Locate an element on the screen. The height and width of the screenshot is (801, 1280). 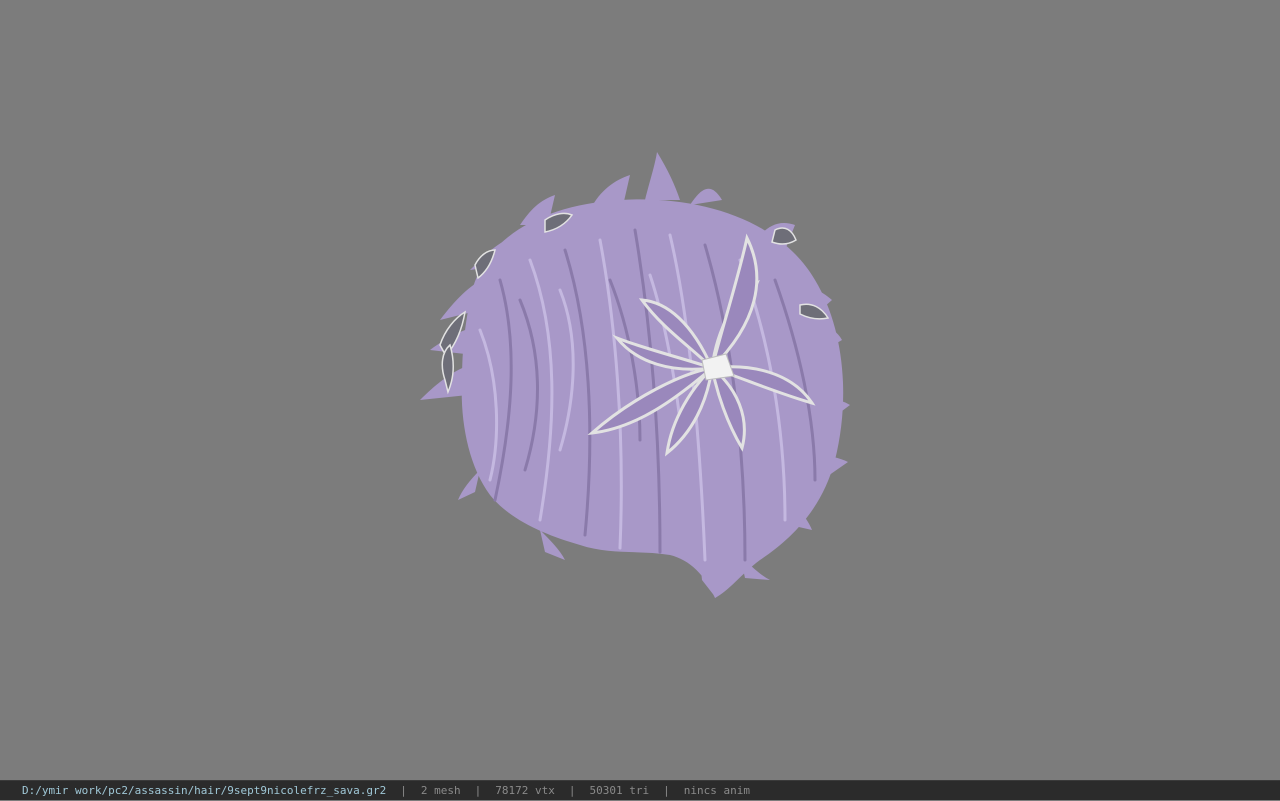
animation-status-label: nincs anim is located at coordinates (716, 790).